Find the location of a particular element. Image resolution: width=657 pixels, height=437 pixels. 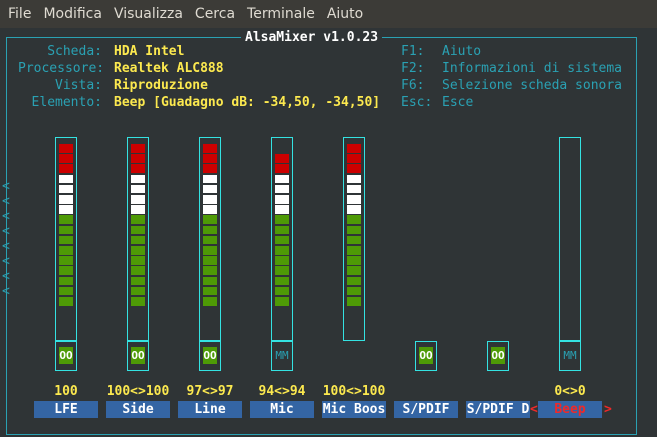

volume-value: 100<>100 is located at coordinates (138, 391).